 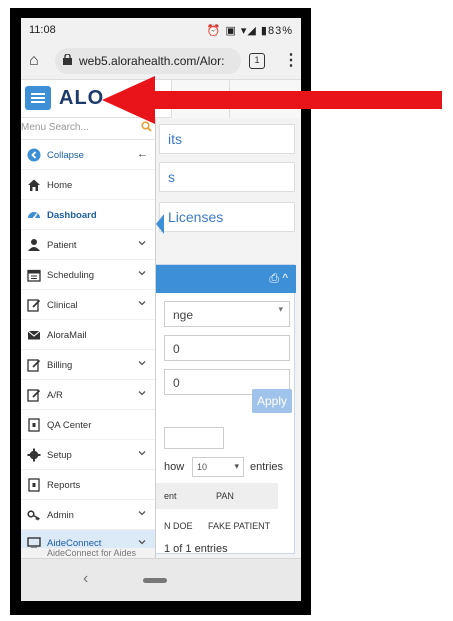 I want to click on app-header: ALO, so click(x=161, y=99).